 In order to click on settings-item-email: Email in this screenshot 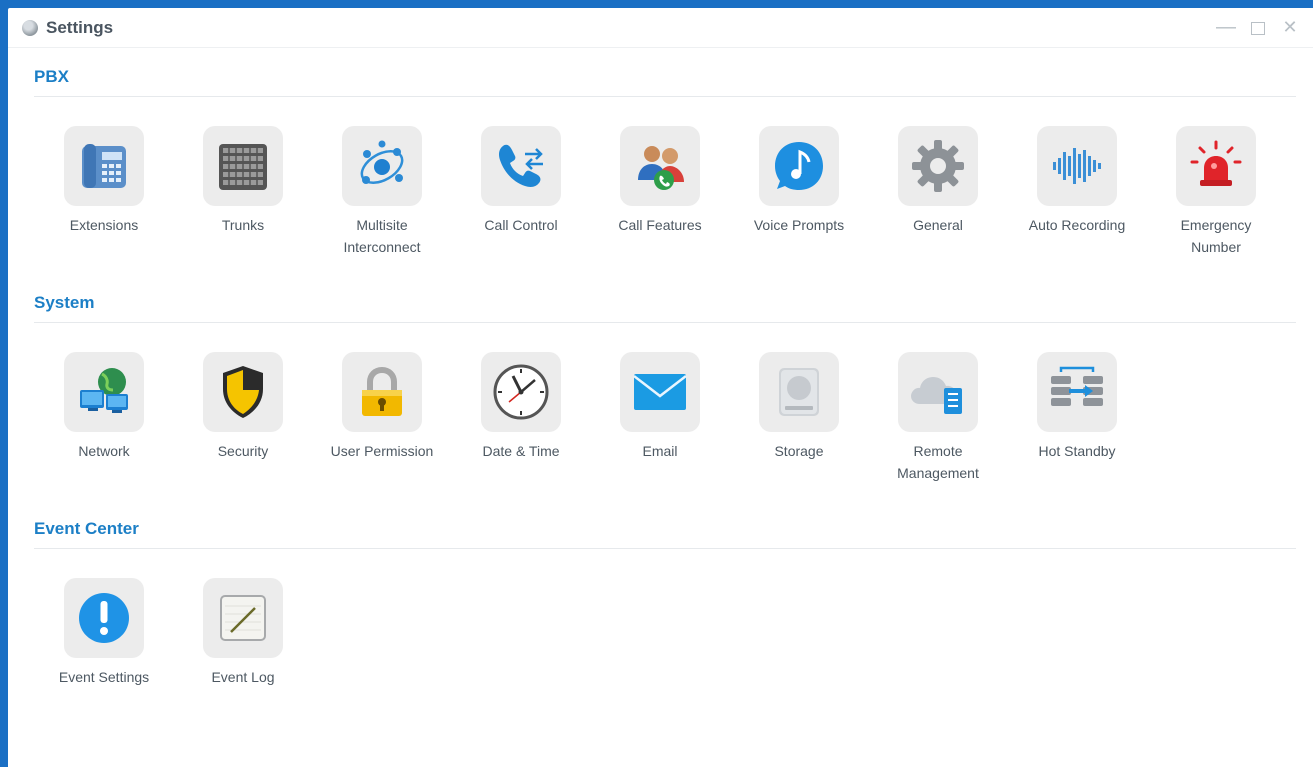, I will do `click(660, 407)`.